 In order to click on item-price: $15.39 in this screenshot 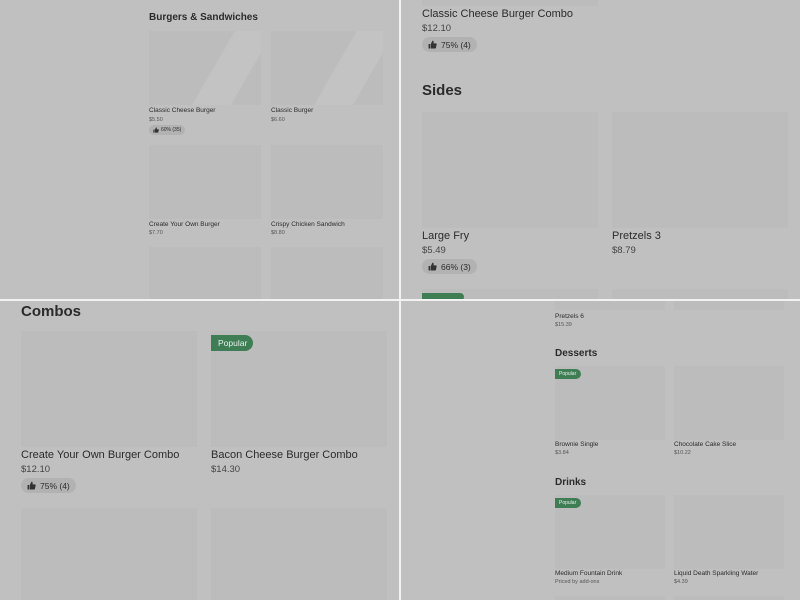, I will do `click(563, 325)`.